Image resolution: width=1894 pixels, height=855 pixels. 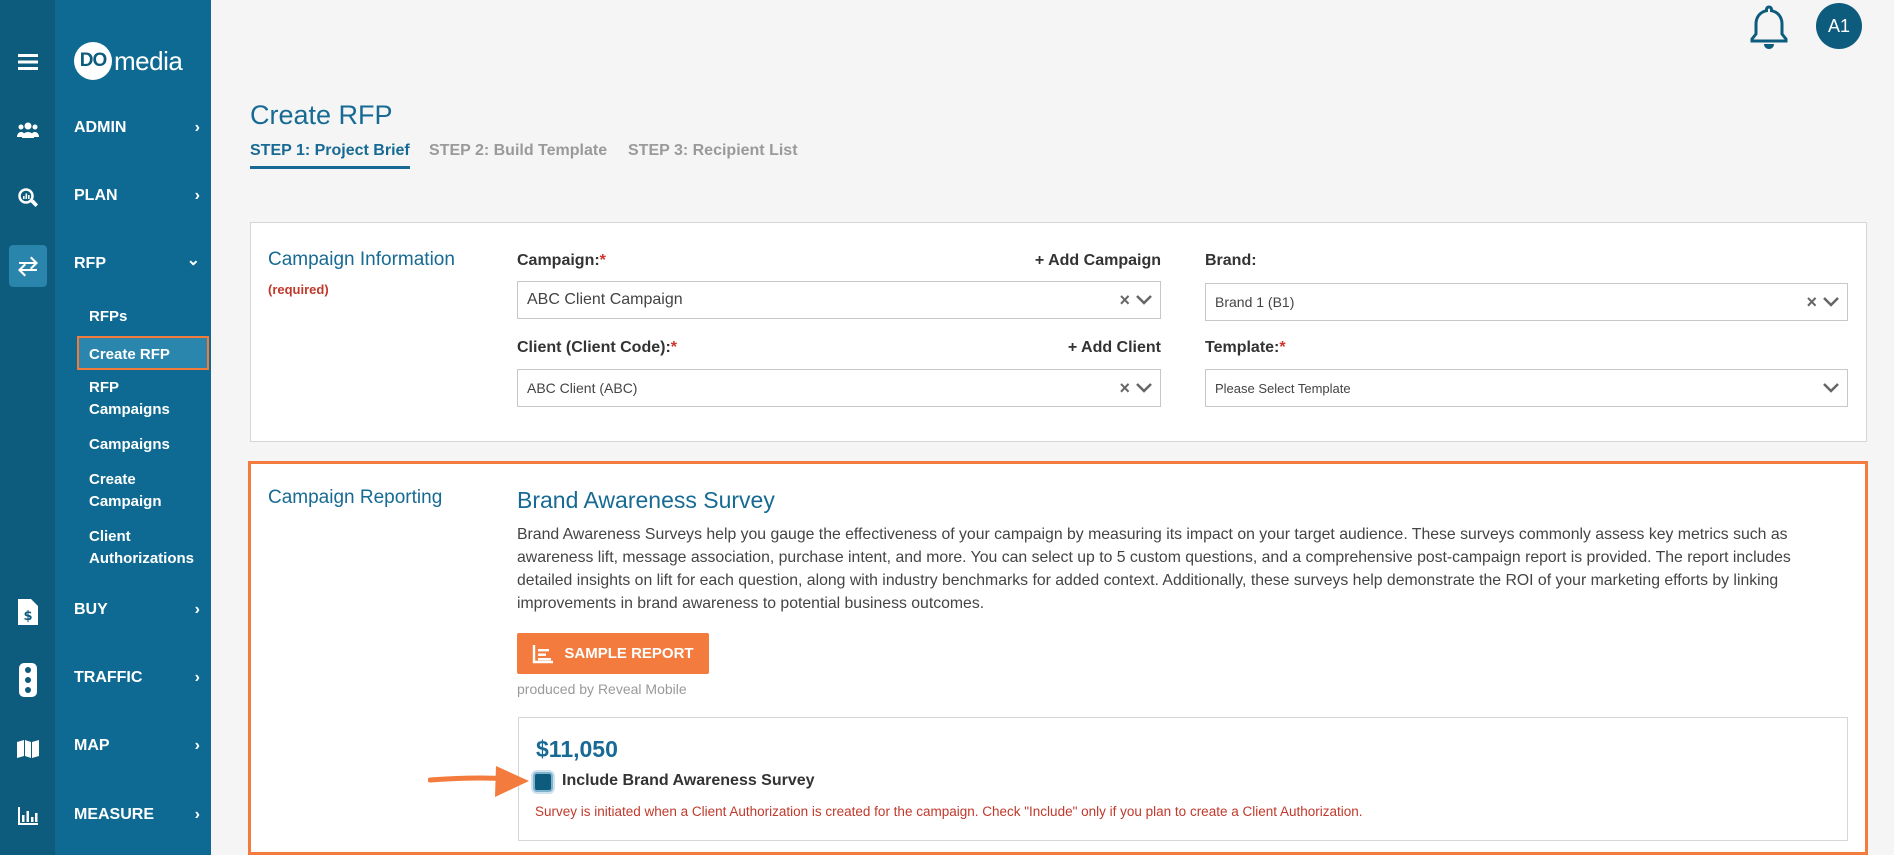 What do you see at coordinates (478, 781) in the screenshot?
I see `arrow-annotation-icon` at bounding box center [478, 781].